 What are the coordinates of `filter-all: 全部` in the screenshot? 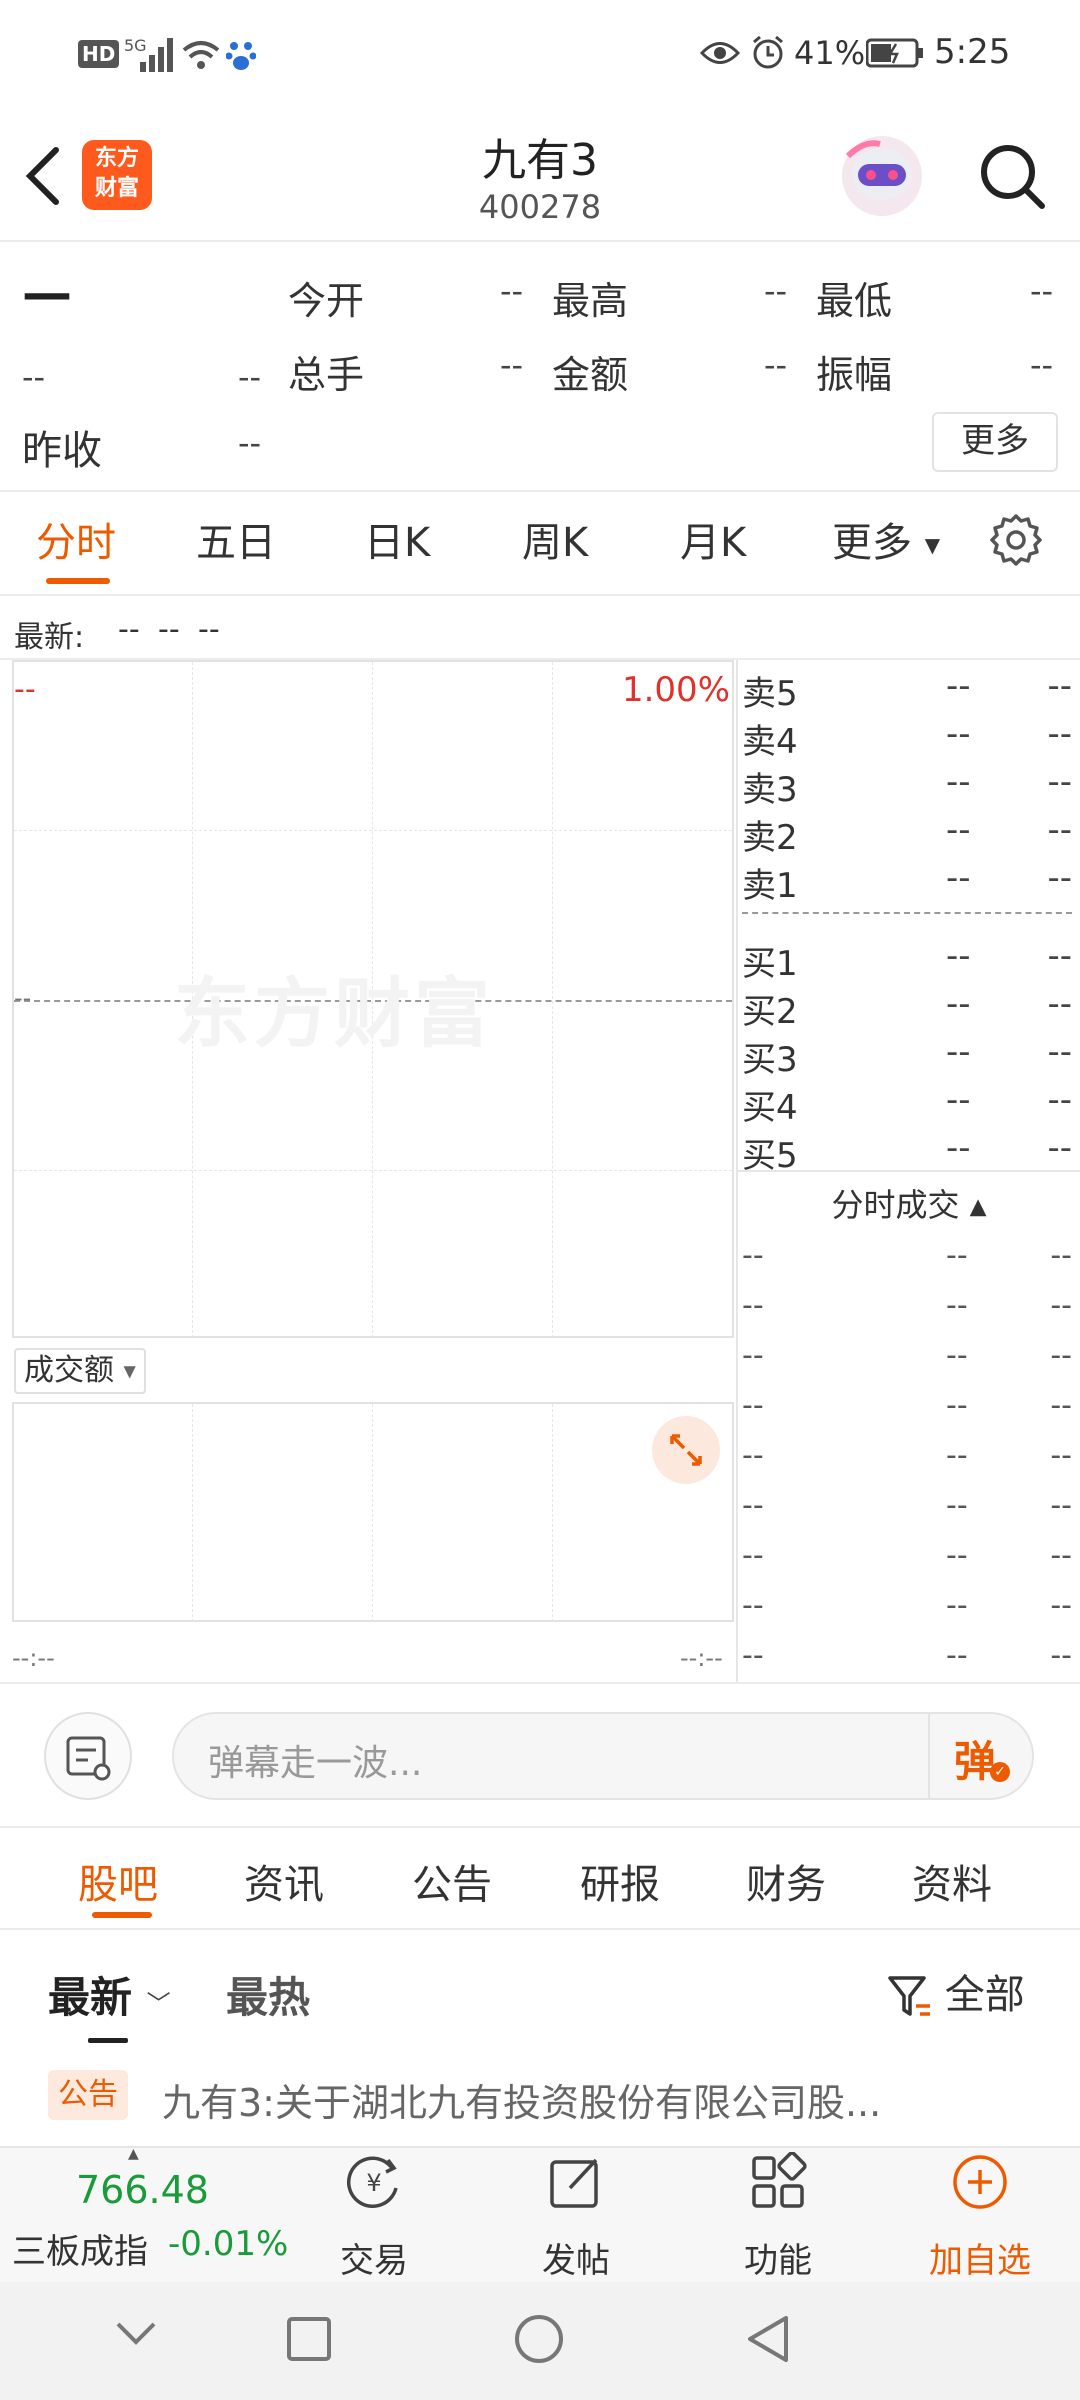 It's located at (955, 1992).